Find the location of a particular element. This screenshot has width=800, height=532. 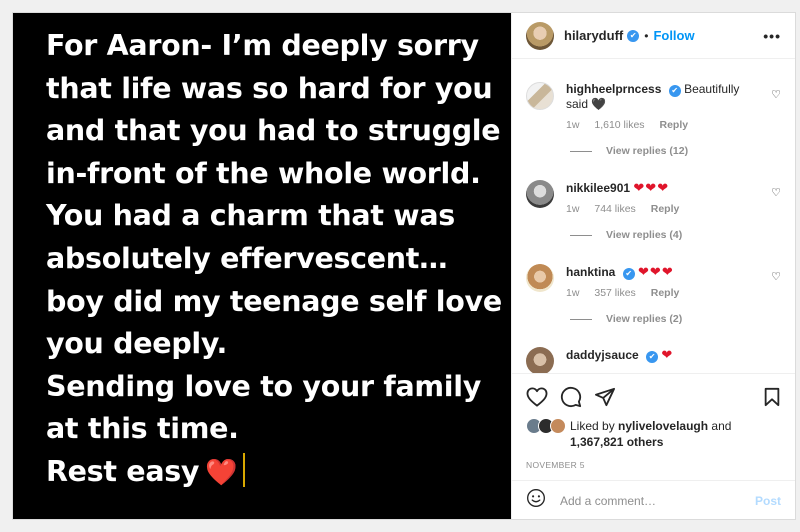

commenter-username: hanktina is located at coordinates (590, 272).